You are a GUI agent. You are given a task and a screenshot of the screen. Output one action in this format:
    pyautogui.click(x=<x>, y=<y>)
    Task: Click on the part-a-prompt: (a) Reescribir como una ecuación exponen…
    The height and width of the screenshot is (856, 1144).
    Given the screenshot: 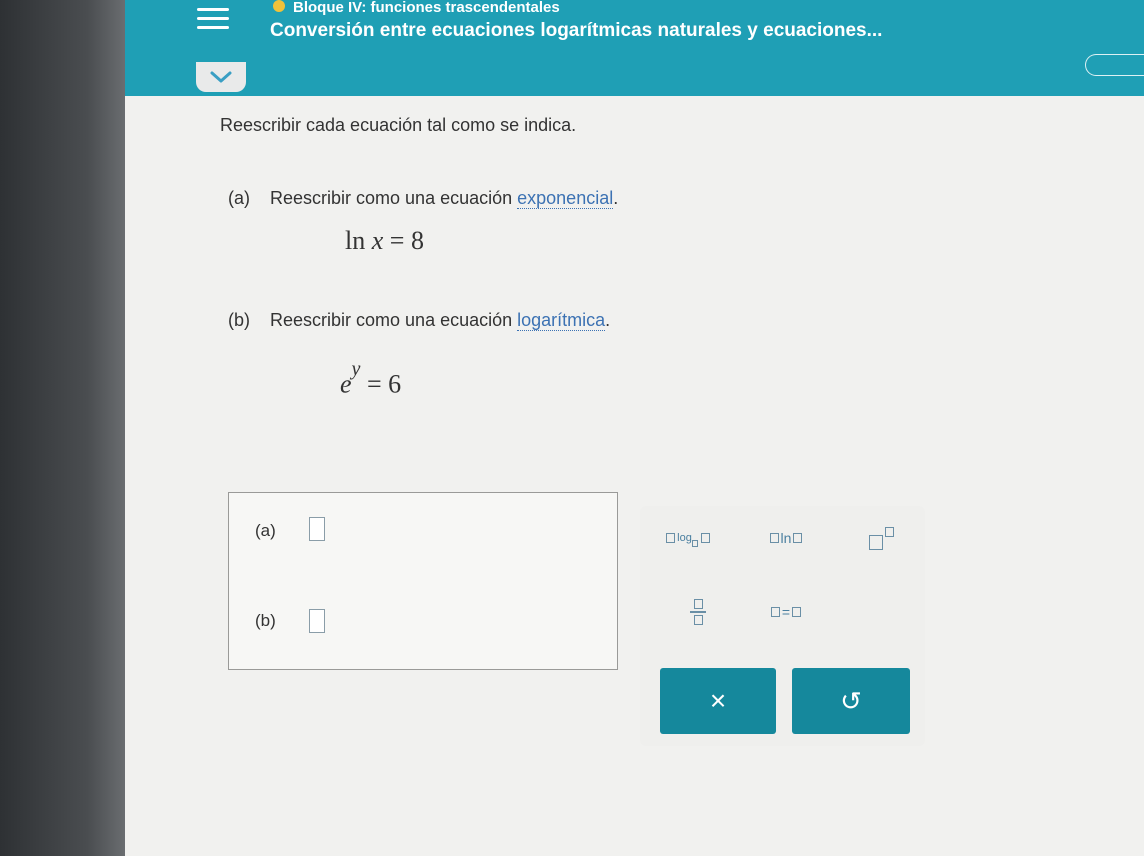 What is the action you would take?
    pyautogui.click(x=423, y=198)
    